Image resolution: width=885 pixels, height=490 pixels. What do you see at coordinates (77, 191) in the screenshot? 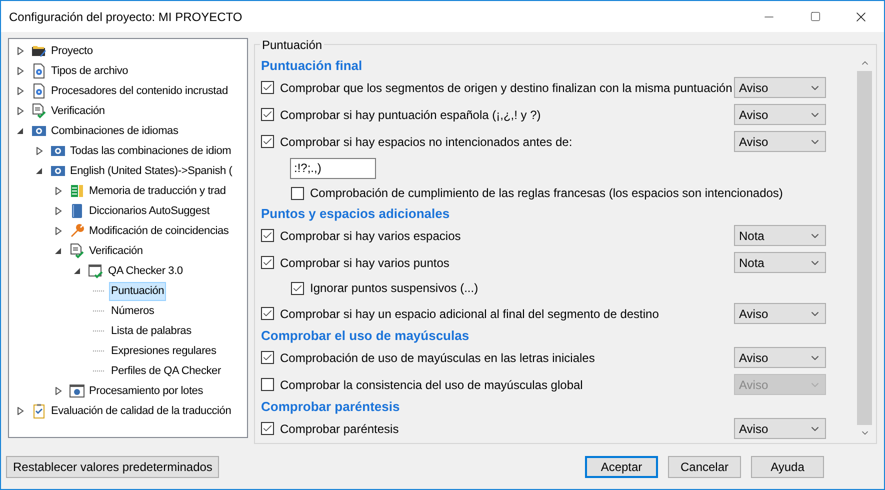
I see `database-icon` at bounding box center [77, 191].